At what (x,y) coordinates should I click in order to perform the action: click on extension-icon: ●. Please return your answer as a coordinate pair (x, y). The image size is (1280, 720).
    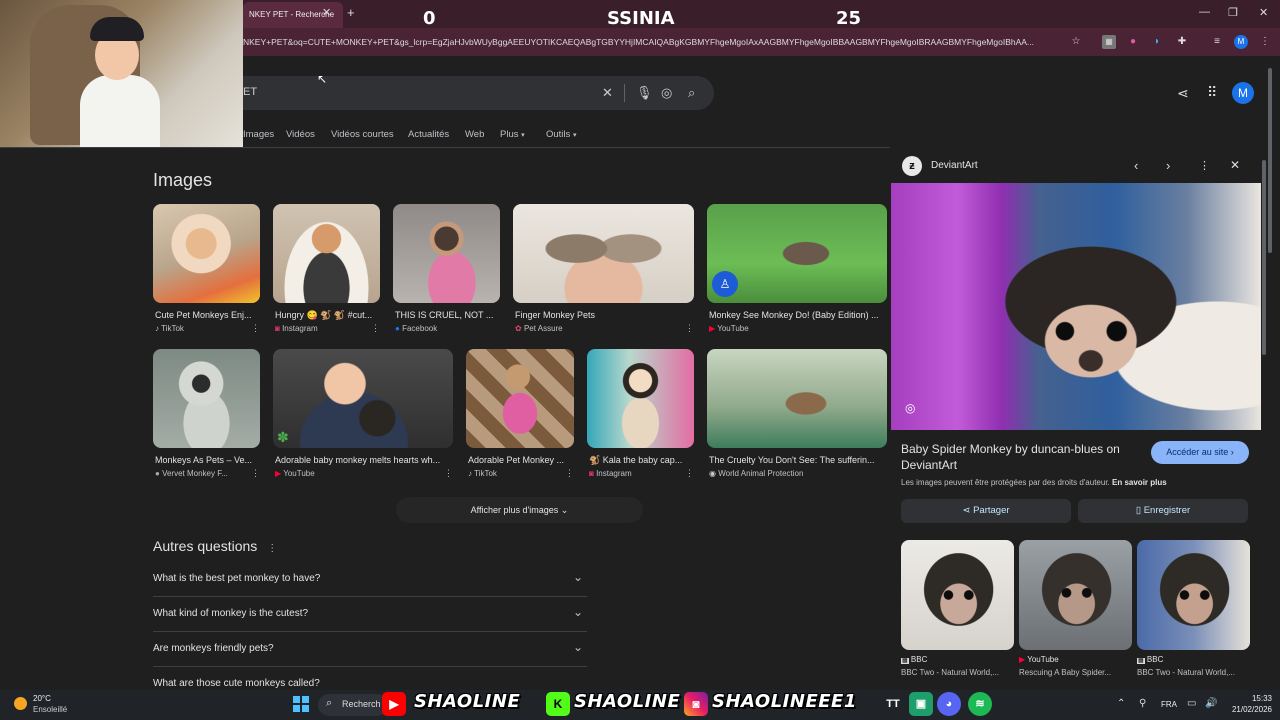
    Looking at the image, I should click on (1133, 42).